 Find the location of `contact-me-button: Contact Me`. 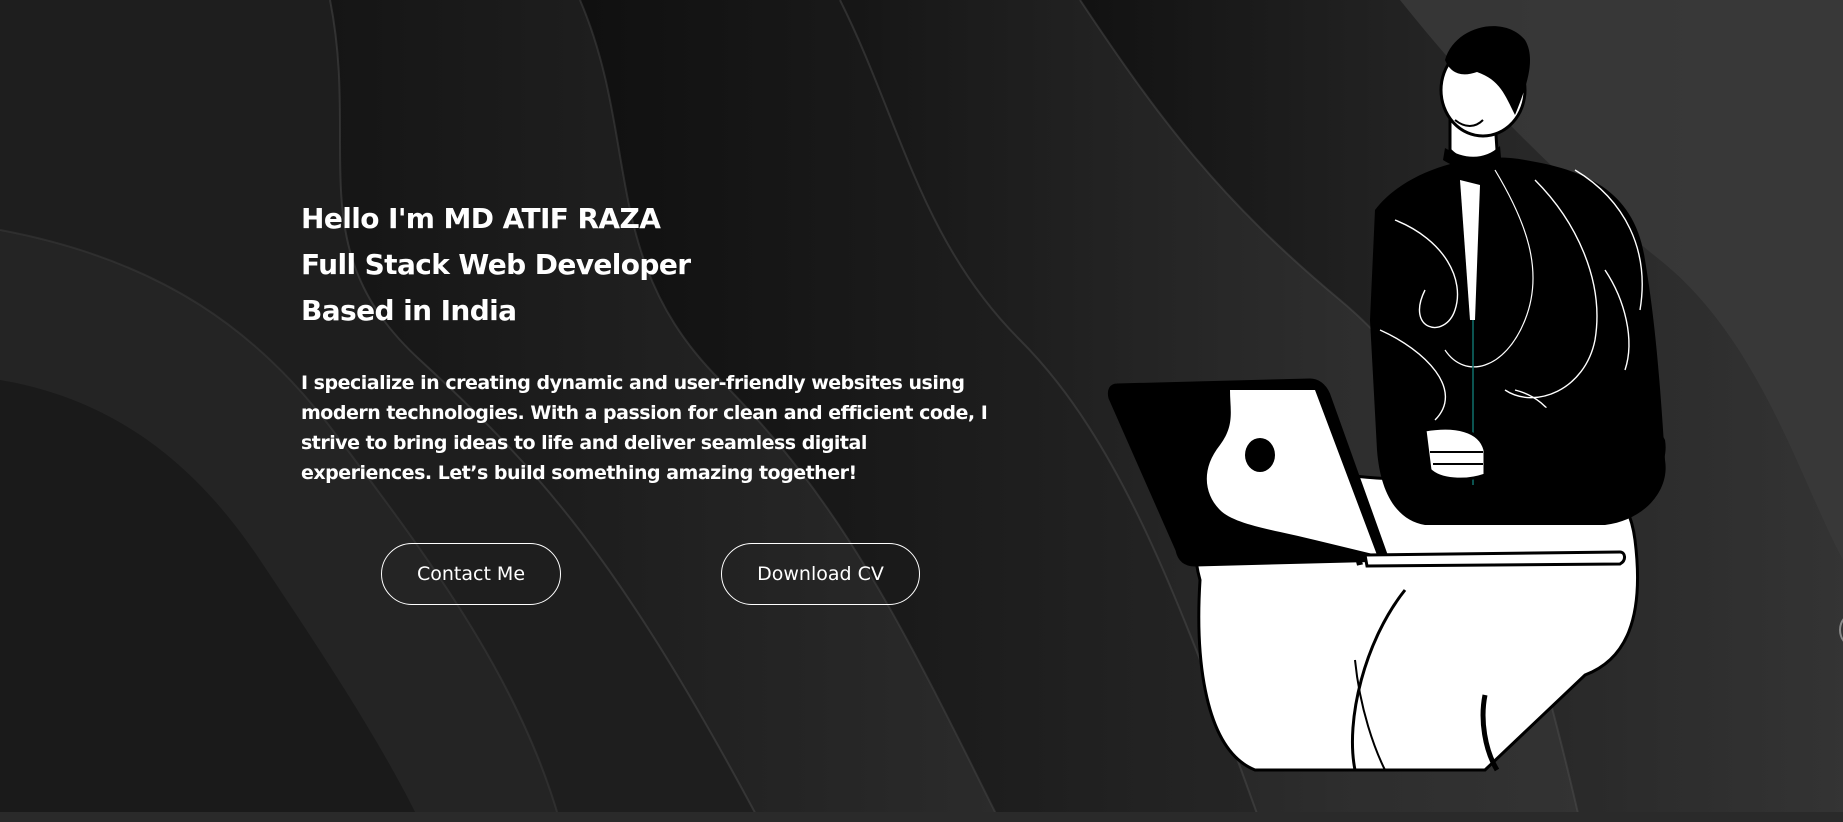

contact-me-button: Contact Me is located at coordinates (471, 574).